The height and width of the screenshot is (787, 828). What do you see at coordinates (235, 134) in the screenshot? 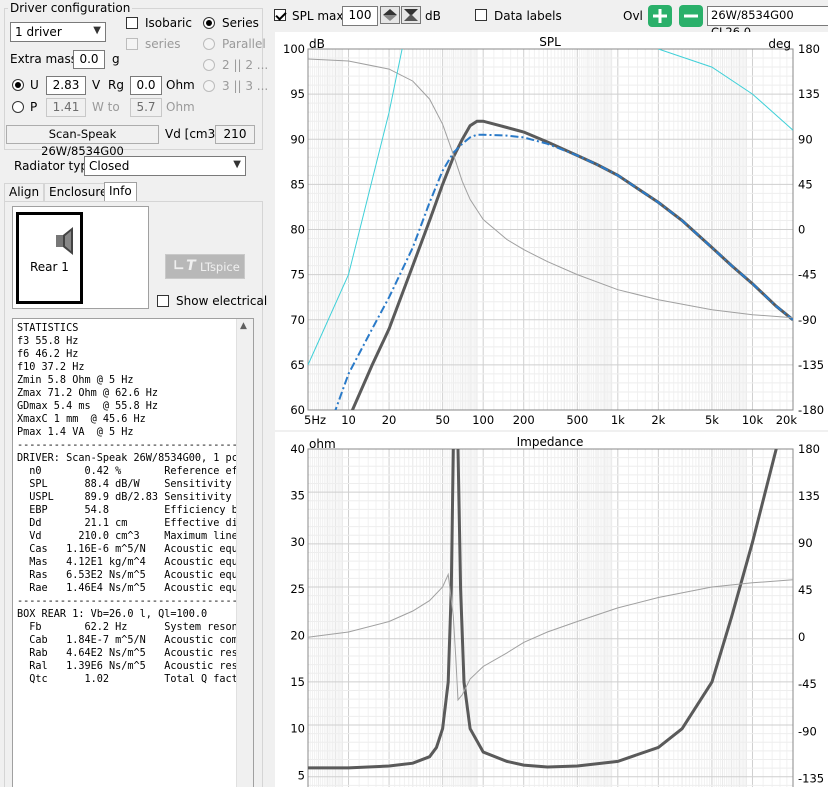
I see `vd-field: 210` at bounding box center [235, 134].